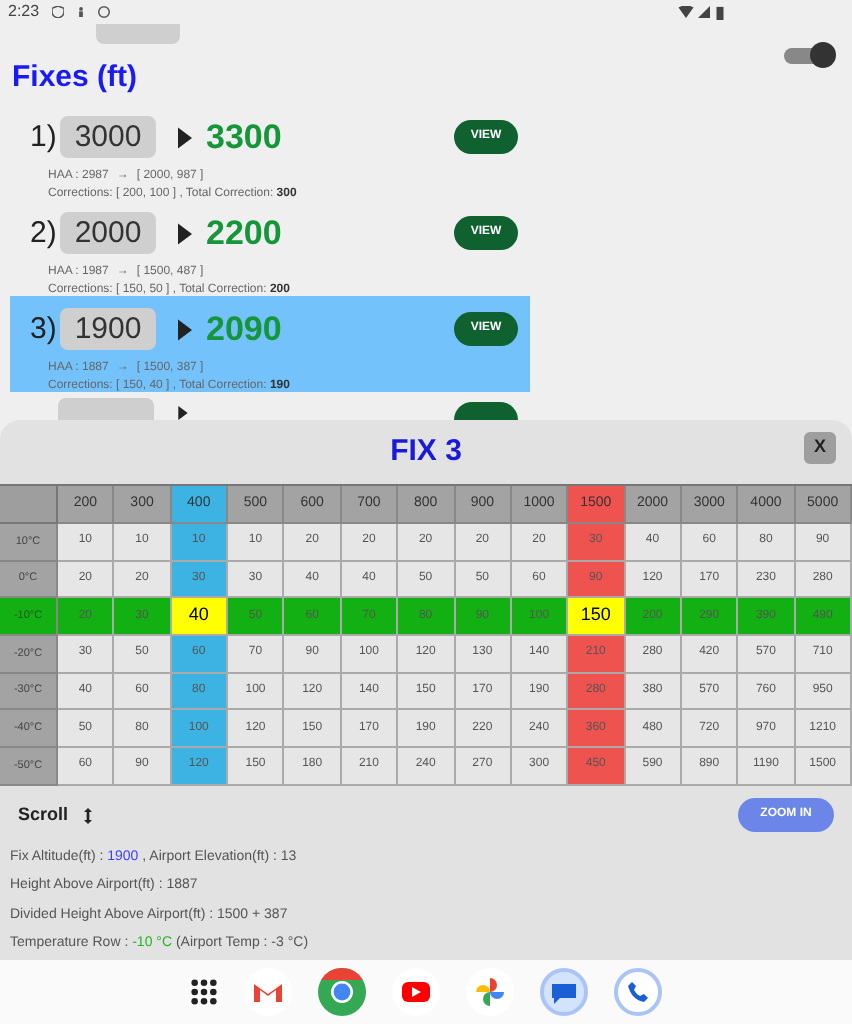 Image resolution: width=852 pixels, height=1024 pixels. Describe the element at coordinates (24, 12) in the screenshot. I see `status-time: 2:23` at that location.